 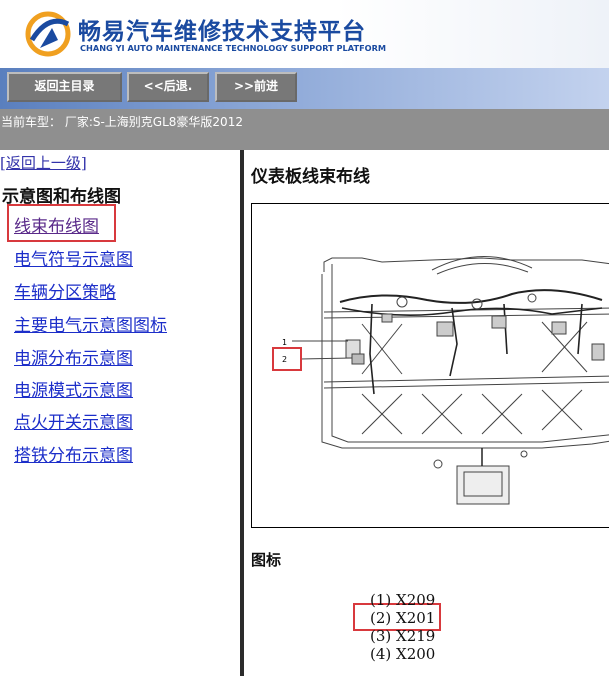 I want to click on callout-label: 1, so click(x=284, y=342).